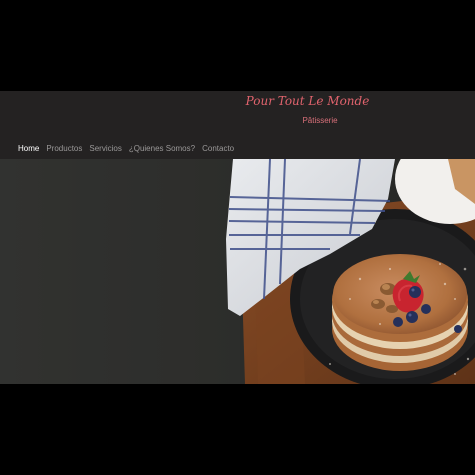  I want to click on nav-link-contacto: Contacto, so click(218, 148).